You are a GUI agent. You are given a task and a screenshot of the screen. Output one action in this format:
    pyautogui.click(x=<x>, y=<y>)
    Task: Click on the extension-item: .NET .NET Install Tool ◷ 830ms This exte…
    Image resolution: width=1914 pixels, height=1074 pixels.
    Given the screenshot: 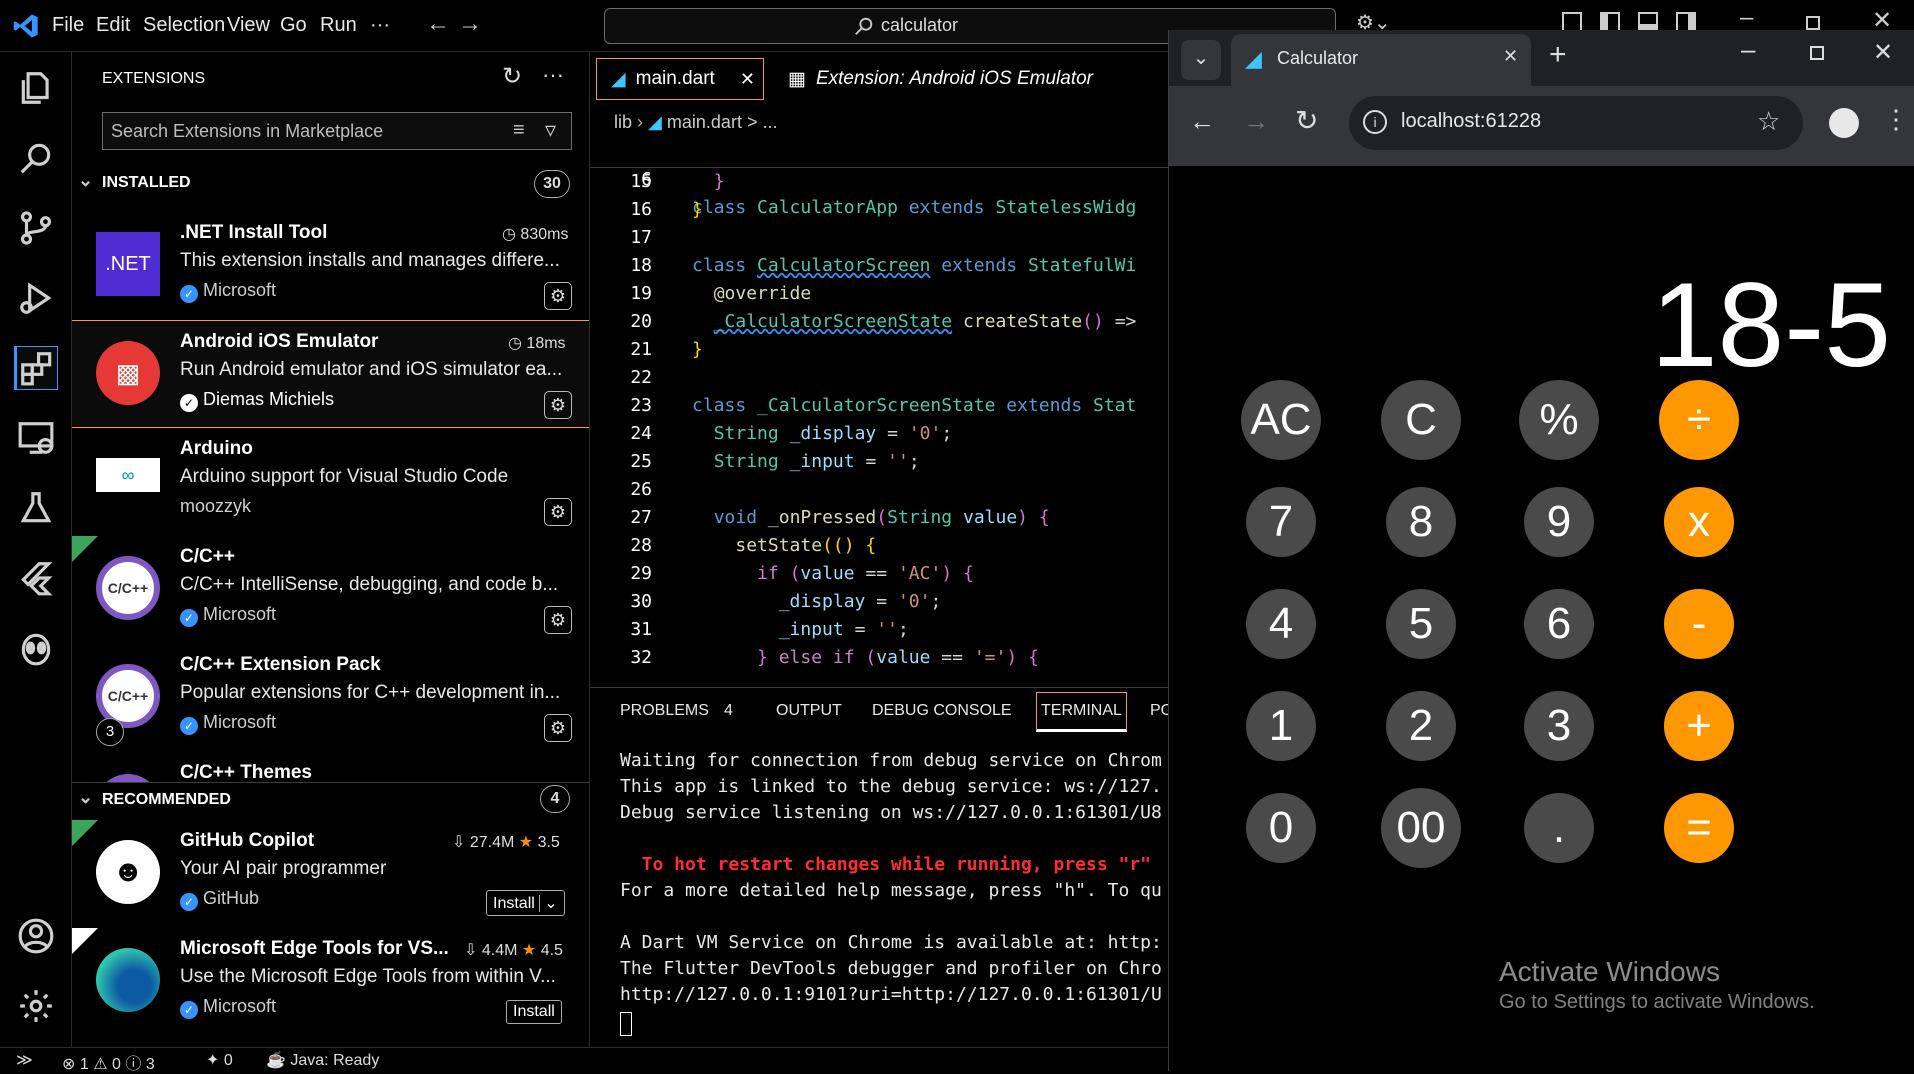 What is the action you would take?
    pyautogui.click(x=330, y=266)
    